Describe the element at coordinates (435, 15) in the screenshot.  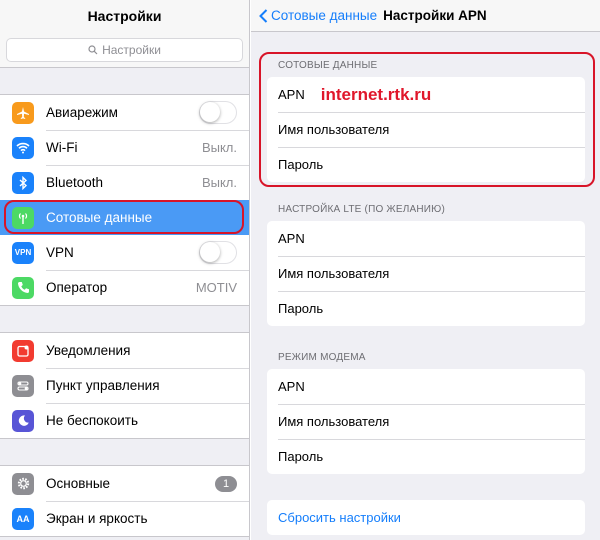
I see `page-title: Настройки APN` at that location.